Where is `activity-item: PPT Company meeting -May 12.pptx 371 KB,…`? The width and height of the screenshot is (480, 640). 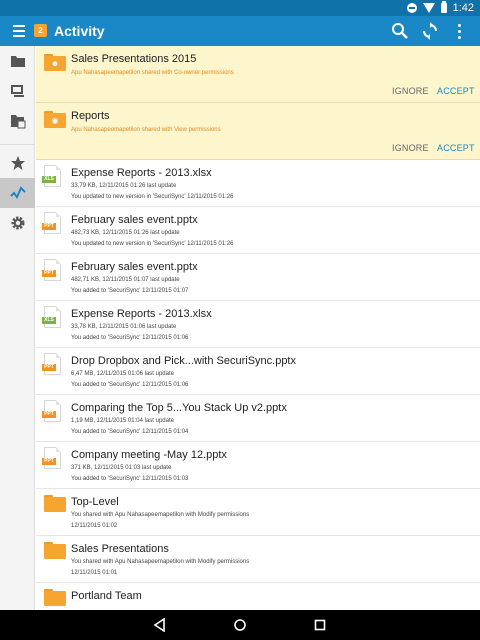
activity-item: PPT Company meeting -May 12.pptx 371 KB,… is located at coordinates (258, 465).